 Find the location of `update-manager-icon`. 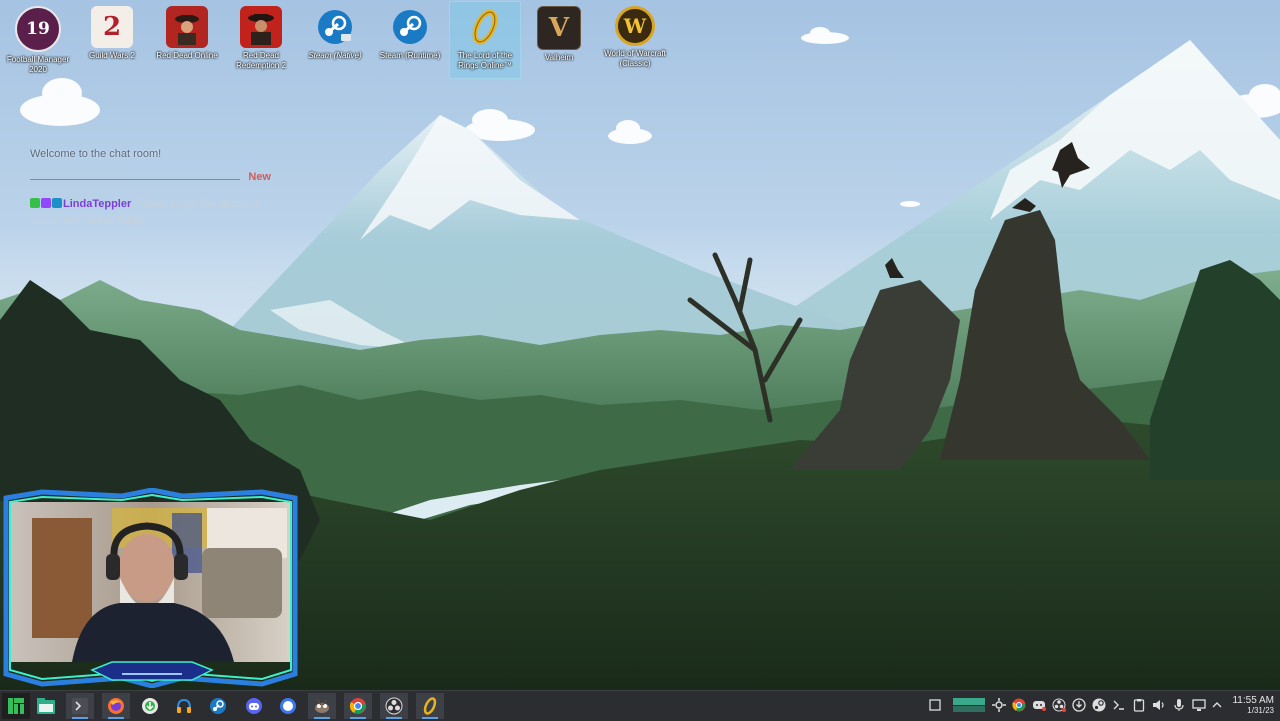

update-manager-icon is located at coordinates (150, 706).